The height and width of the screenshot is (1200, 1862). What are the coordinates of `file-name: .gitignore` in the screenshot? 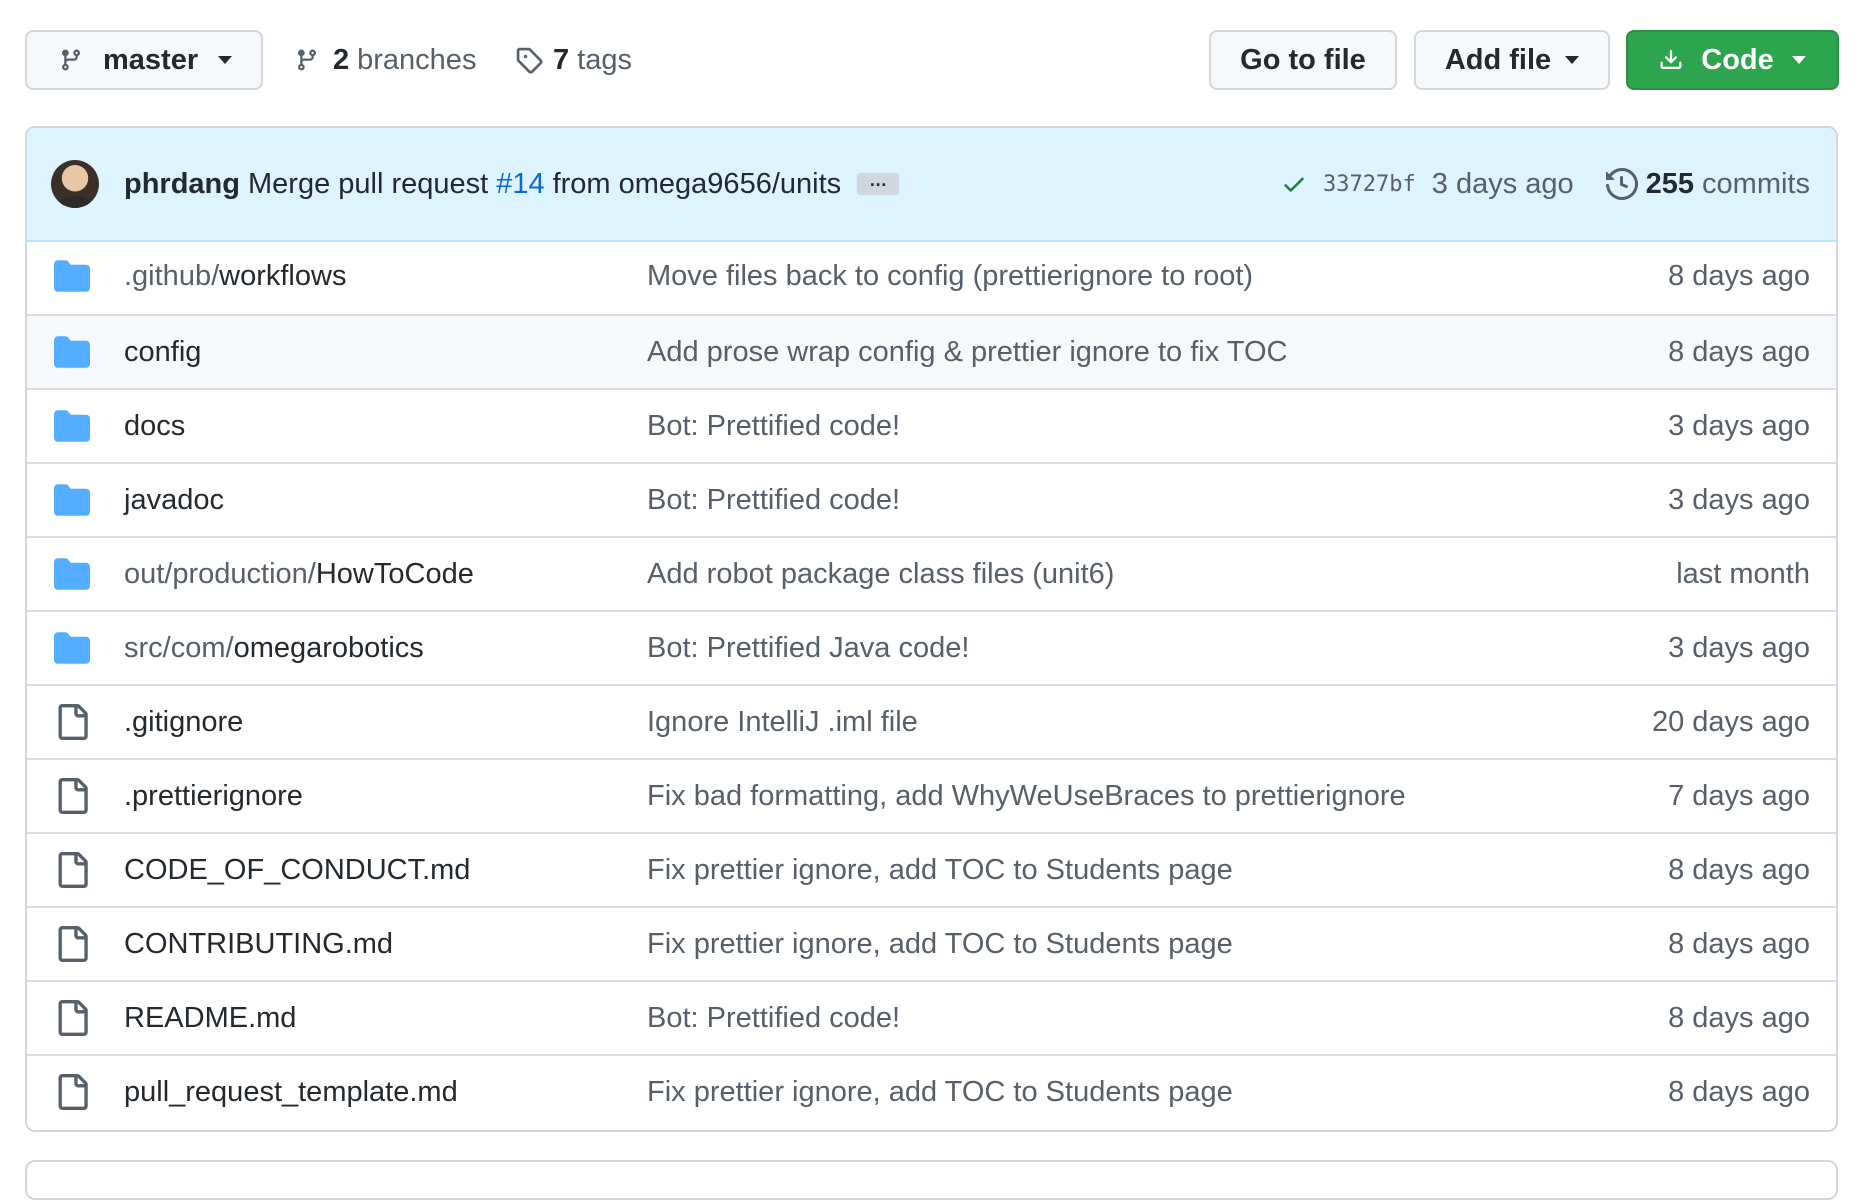 It's located at (184, 721).